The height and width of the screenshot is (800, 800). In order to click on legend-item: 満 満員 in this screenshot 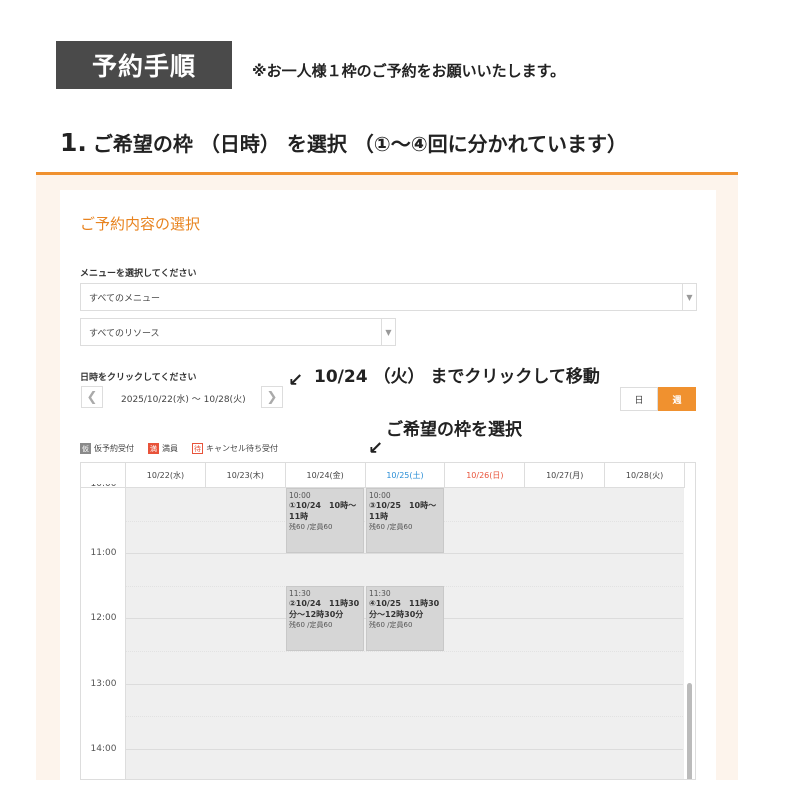, I will do `click(163, 448)`.